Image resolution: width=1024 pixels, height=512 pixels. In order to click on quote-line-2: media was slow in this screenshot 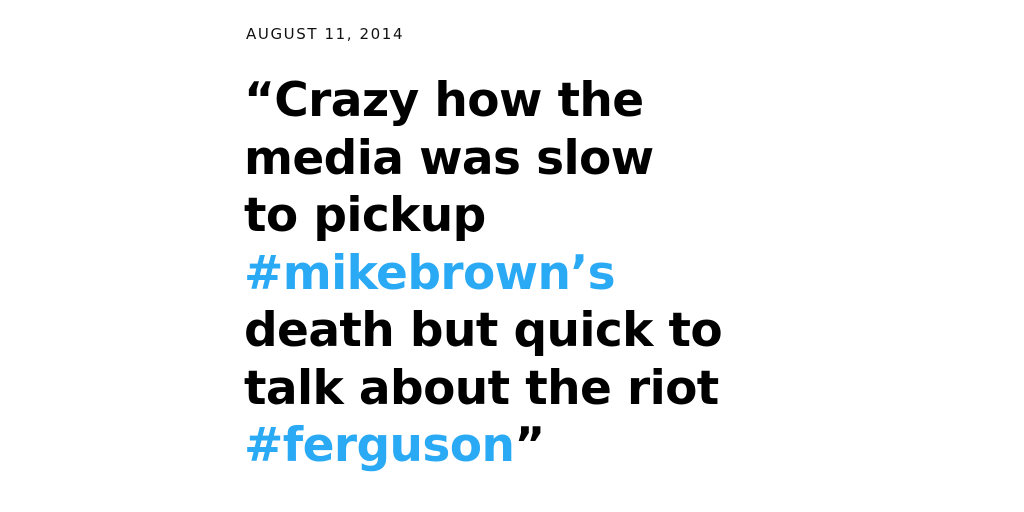, I will do `click(449, 158)`.